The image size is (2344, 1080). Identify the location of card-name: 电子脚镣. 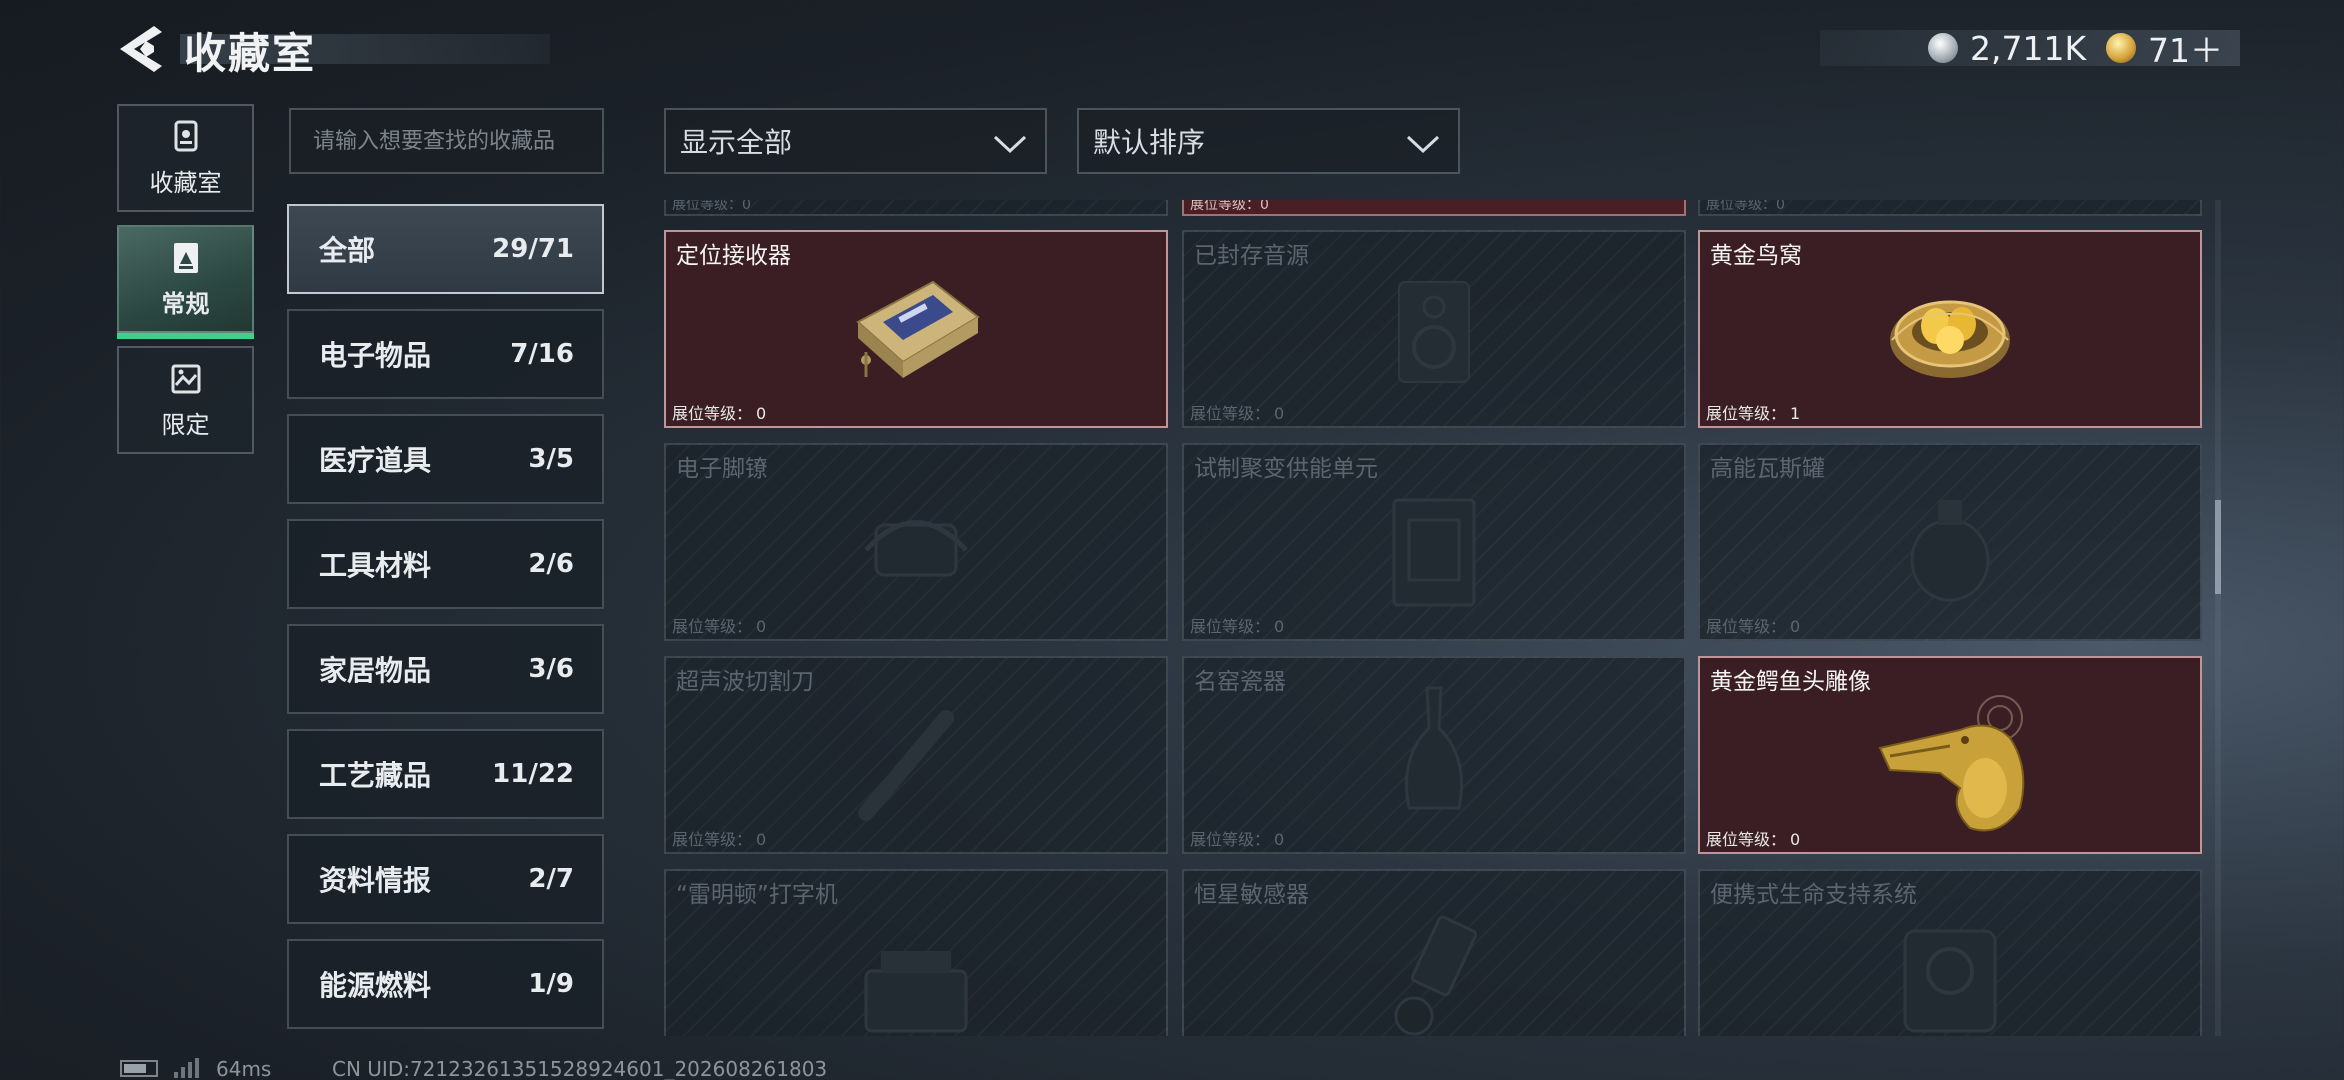
(722, 469).